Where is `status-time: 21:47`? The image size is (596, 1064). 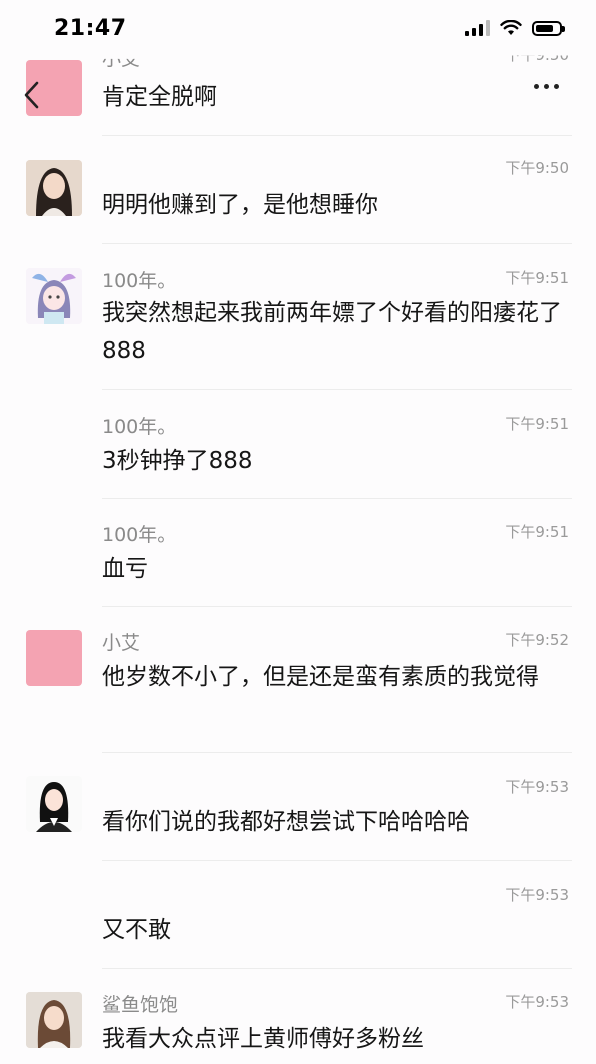
status-time: 21:47 is located at coordinates (90, 28).